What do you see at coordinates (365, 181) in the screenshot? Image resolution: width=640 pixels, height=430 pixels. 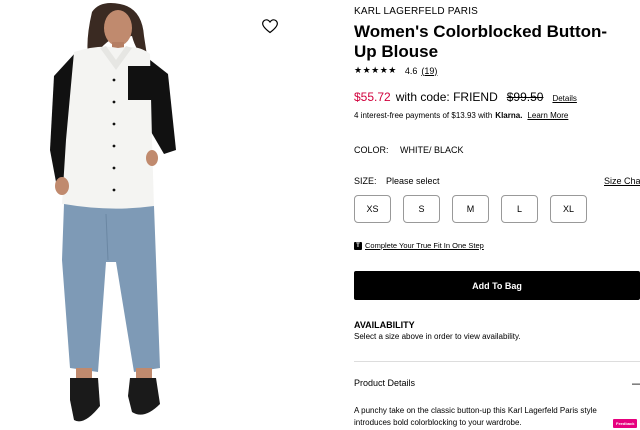 I see `size-label: SIZE:` at bounding box center [365, 181].